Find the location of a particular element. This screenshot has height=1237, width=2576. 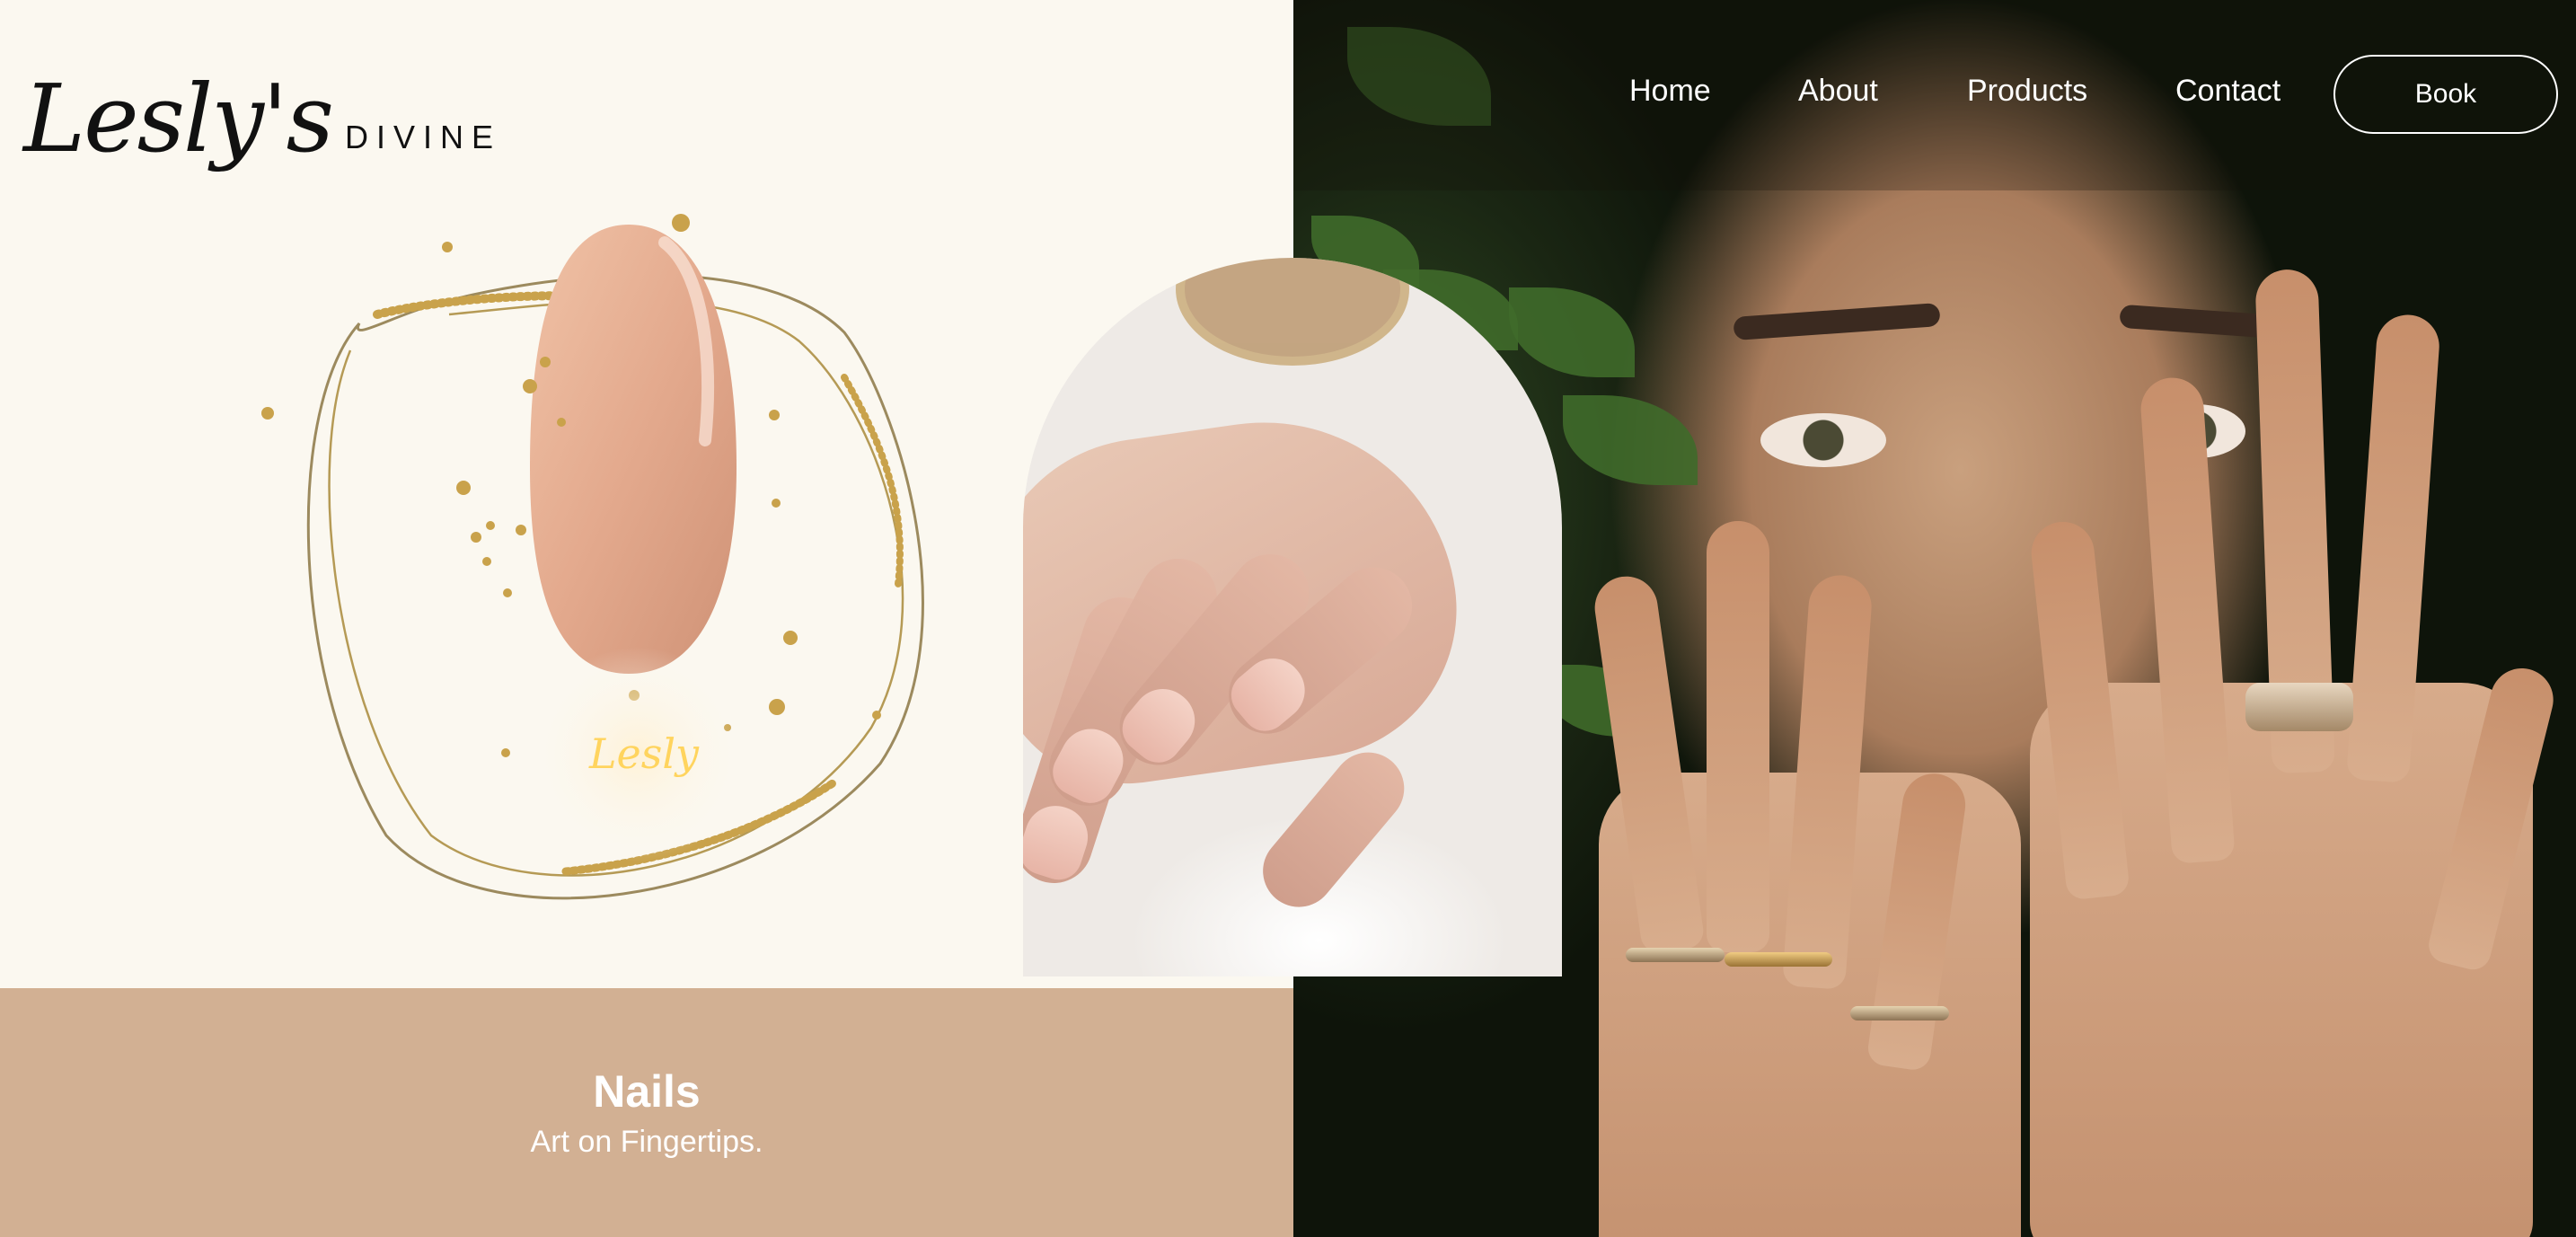

hero-caption-panel: Nails Art on Fingertips. is located at coordinates (646, 1112).